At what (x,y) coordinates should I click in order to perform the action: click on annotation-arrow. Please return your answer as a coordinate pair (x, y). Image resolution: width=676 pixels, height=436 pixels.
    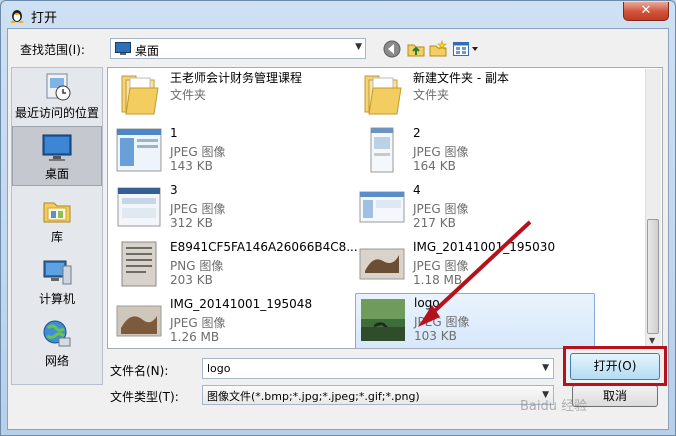
    Looking at the image, I should click on (475, 273).